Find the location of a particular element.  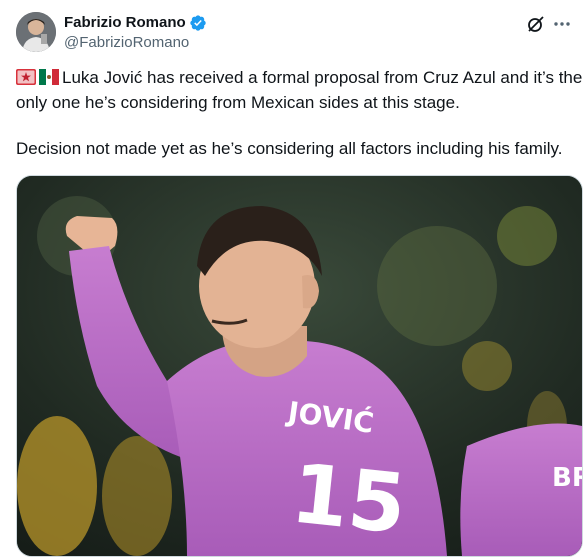

shirt-number-text: 15 is located at coordinates (348, 499).